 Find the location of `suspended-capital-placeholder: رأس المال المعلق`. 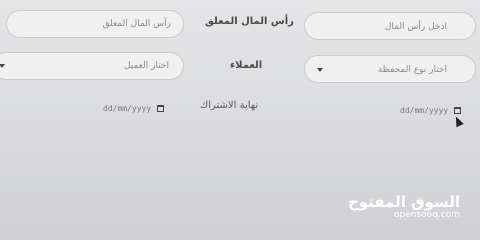

suspended-capital-placeholder: رأس المال المعلق is located at coordinates (136, 24).